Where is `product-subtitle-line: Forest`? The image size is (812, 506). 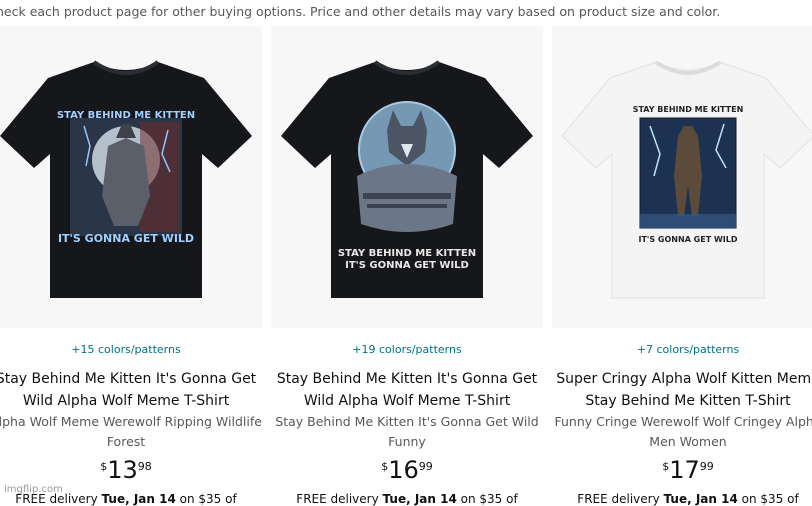 product-subtitle-line: Forest is located at coordinates (126, 441).